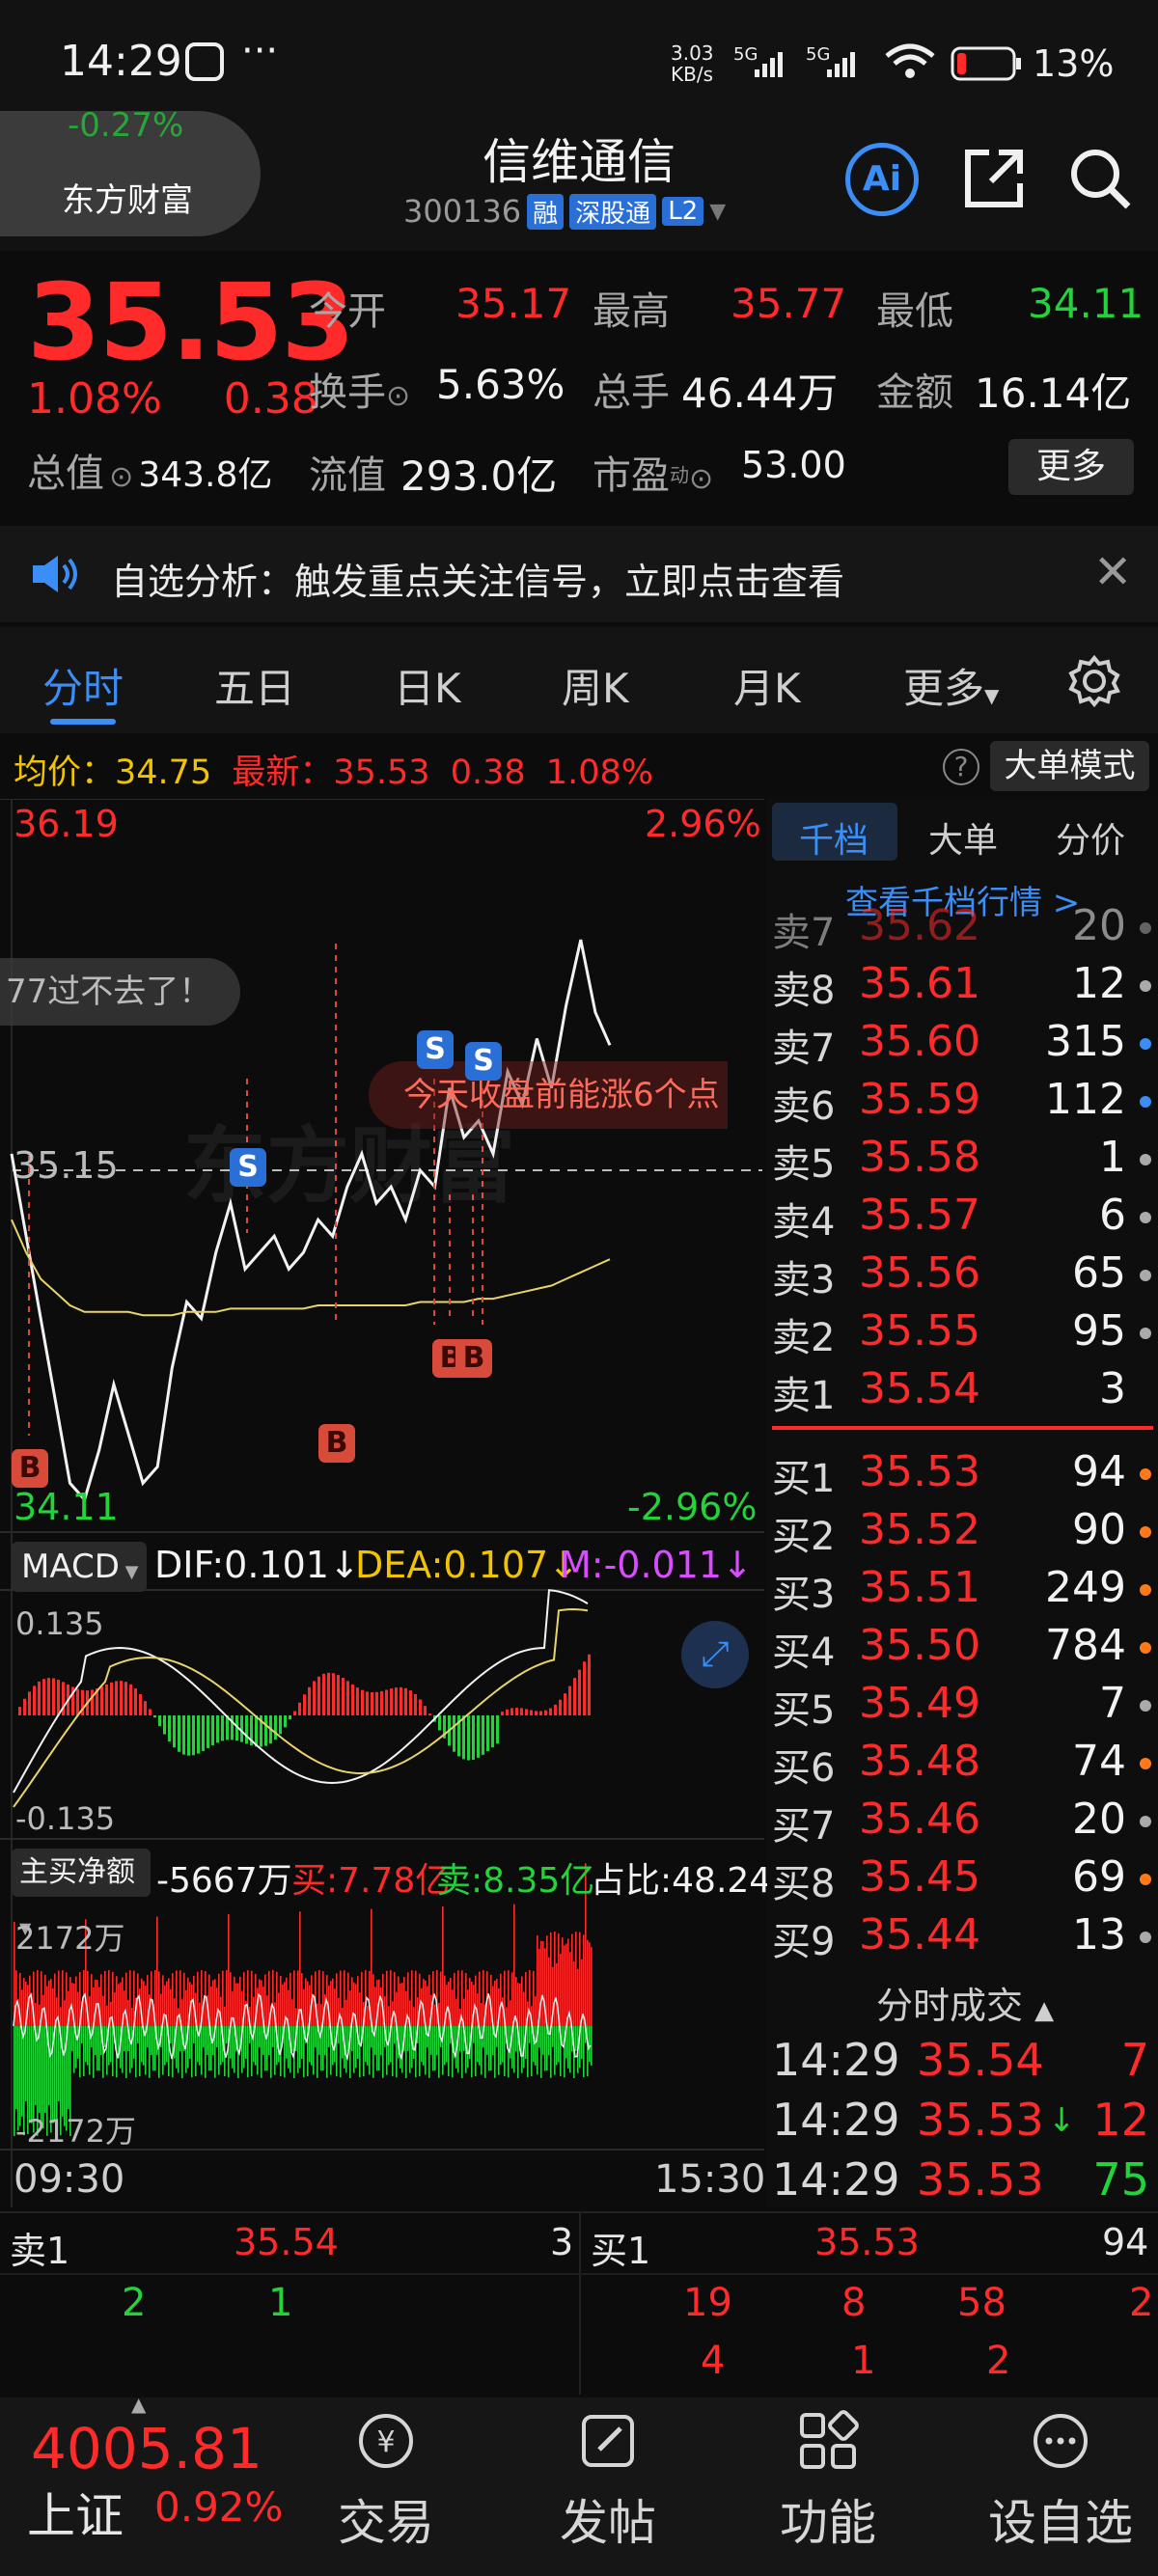 The width and height of the screenshot is (1158, 2576). What do you see at coordinates (962, 1881) in the screenshot?
I see `bid-row: 买8 35.45 69` at bounding box center [962, 1881].